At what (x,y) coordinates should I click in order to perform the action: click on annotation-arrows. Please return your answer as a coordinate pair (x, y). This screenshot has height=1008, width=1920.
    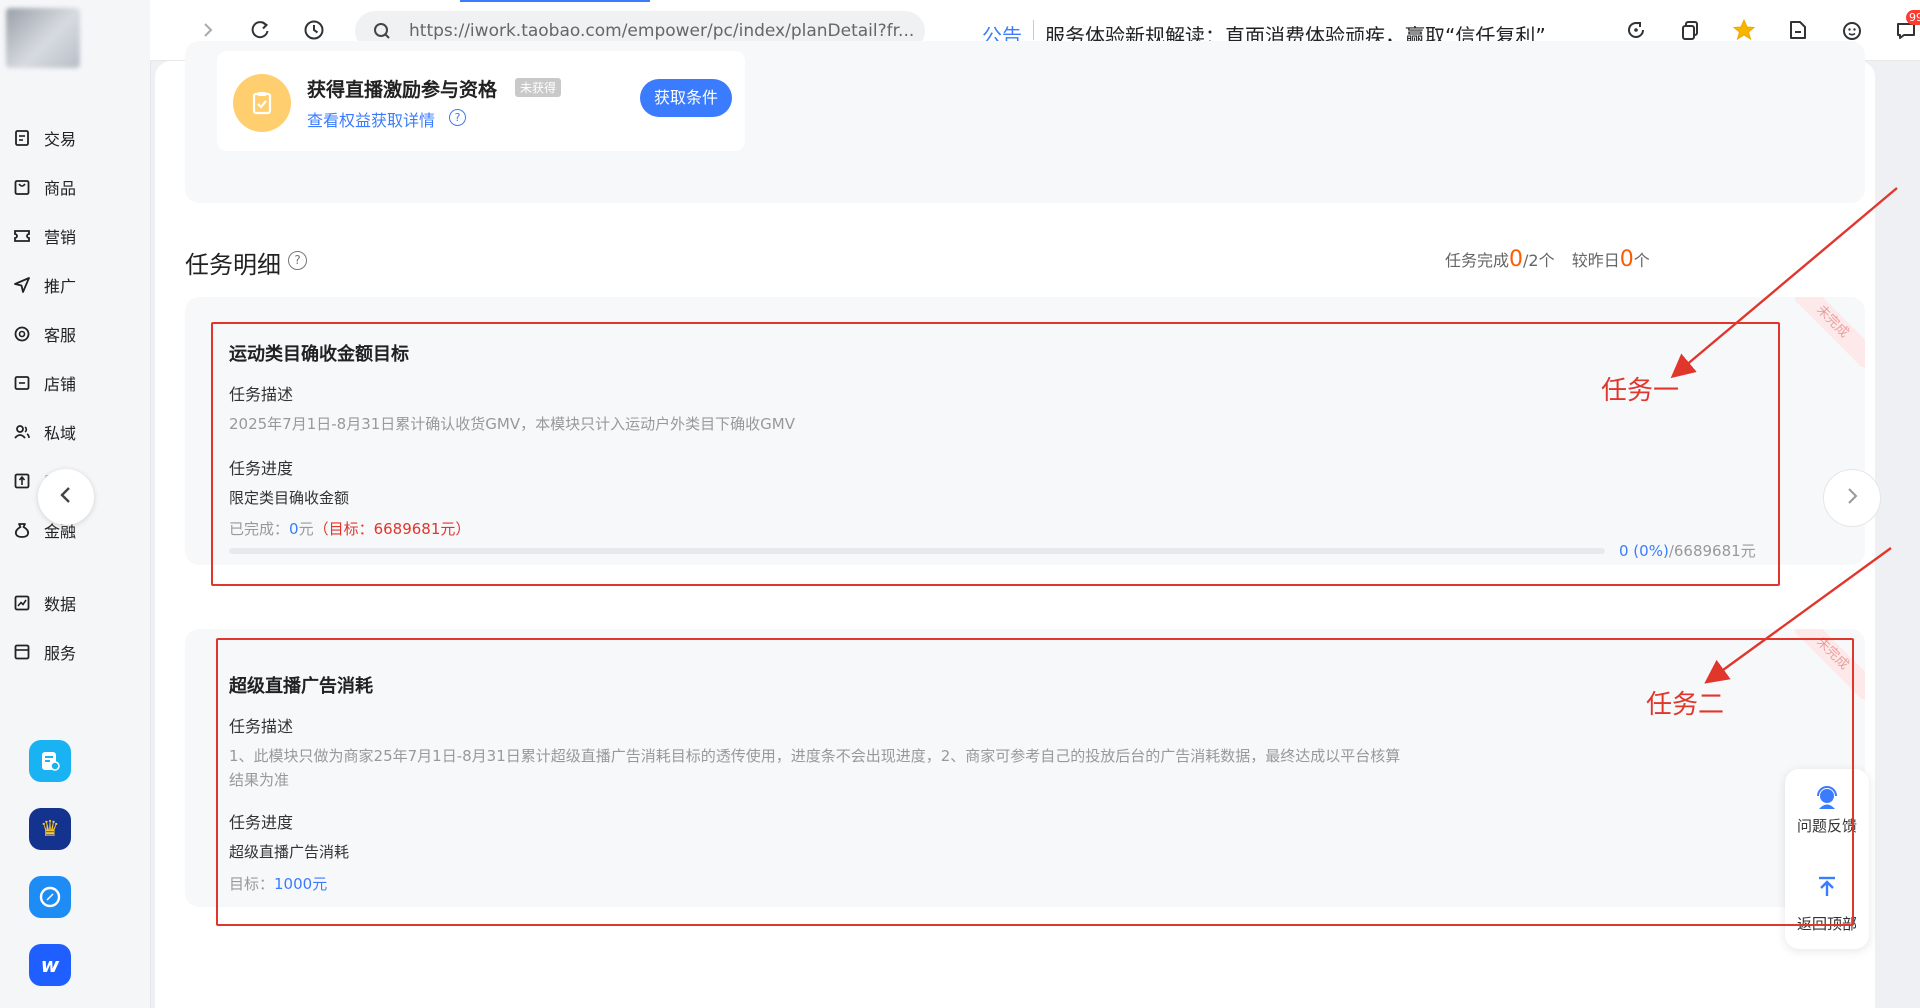
    Looking at the image, I should click on (1784, 435).